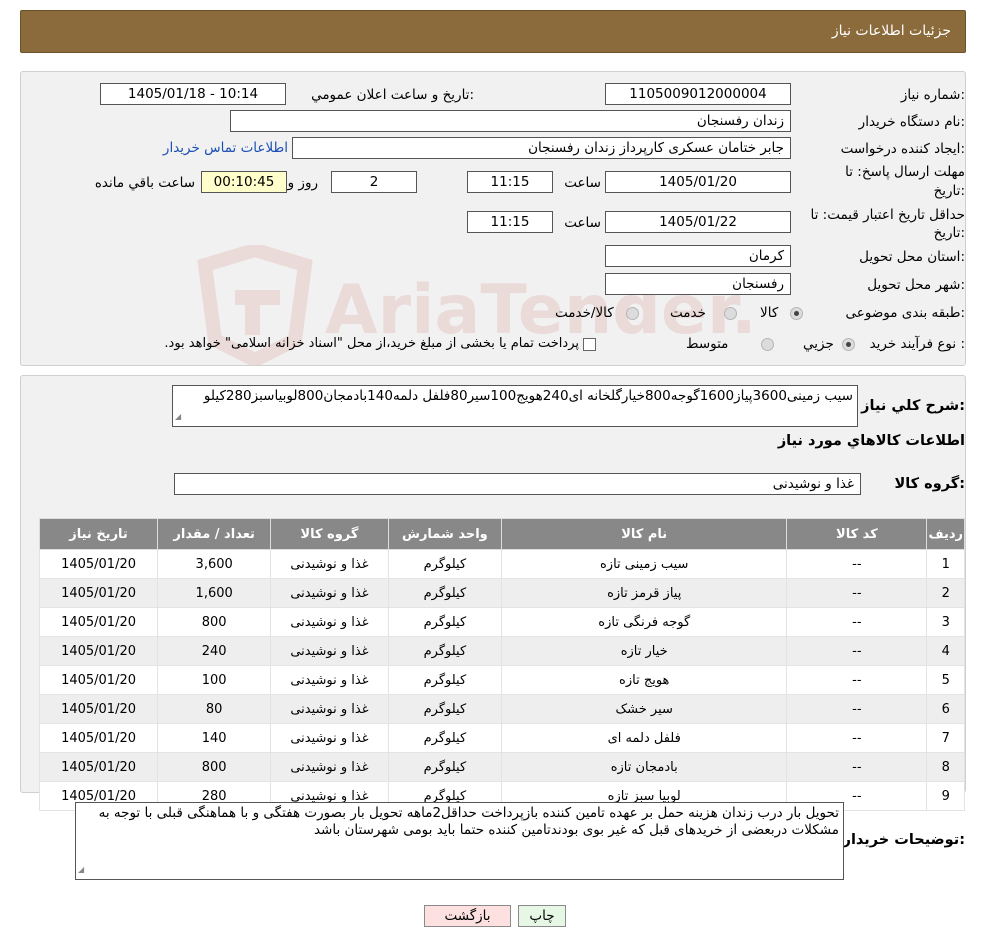 The height and width of the screenshot is (948, 985). Describe the element at coordinates (848, 344) in the screenshot. I see `purchase-minor-radio` at that location.